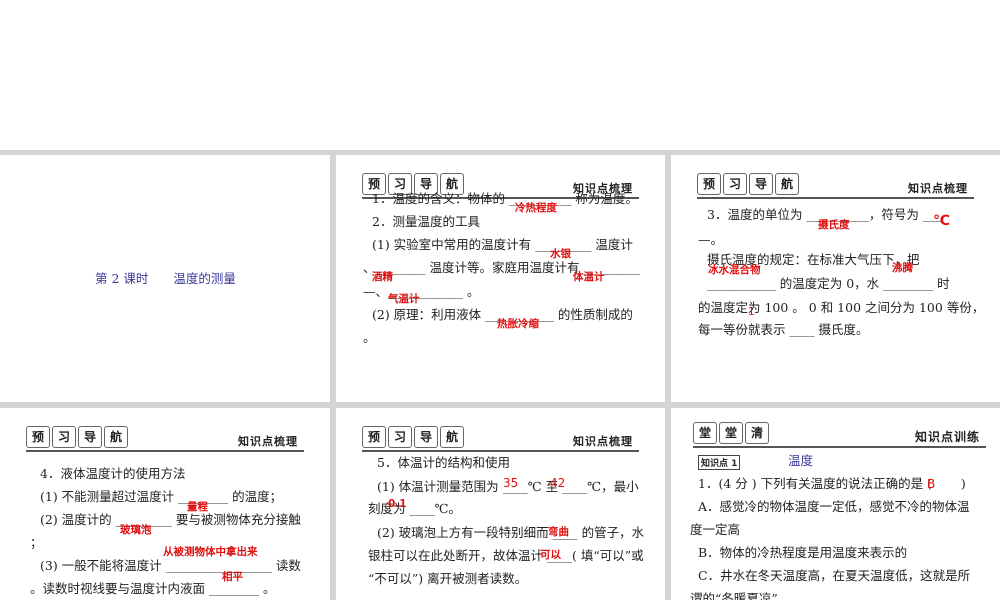 The image size is (1000, 600). I want to click on answer: 0.1, so click(397, 504).